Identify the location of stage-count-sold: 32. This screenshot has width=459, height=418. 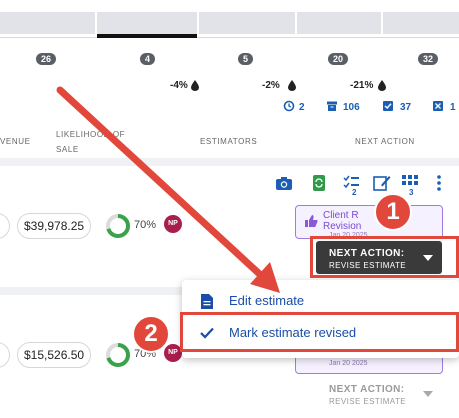
(428, 59).